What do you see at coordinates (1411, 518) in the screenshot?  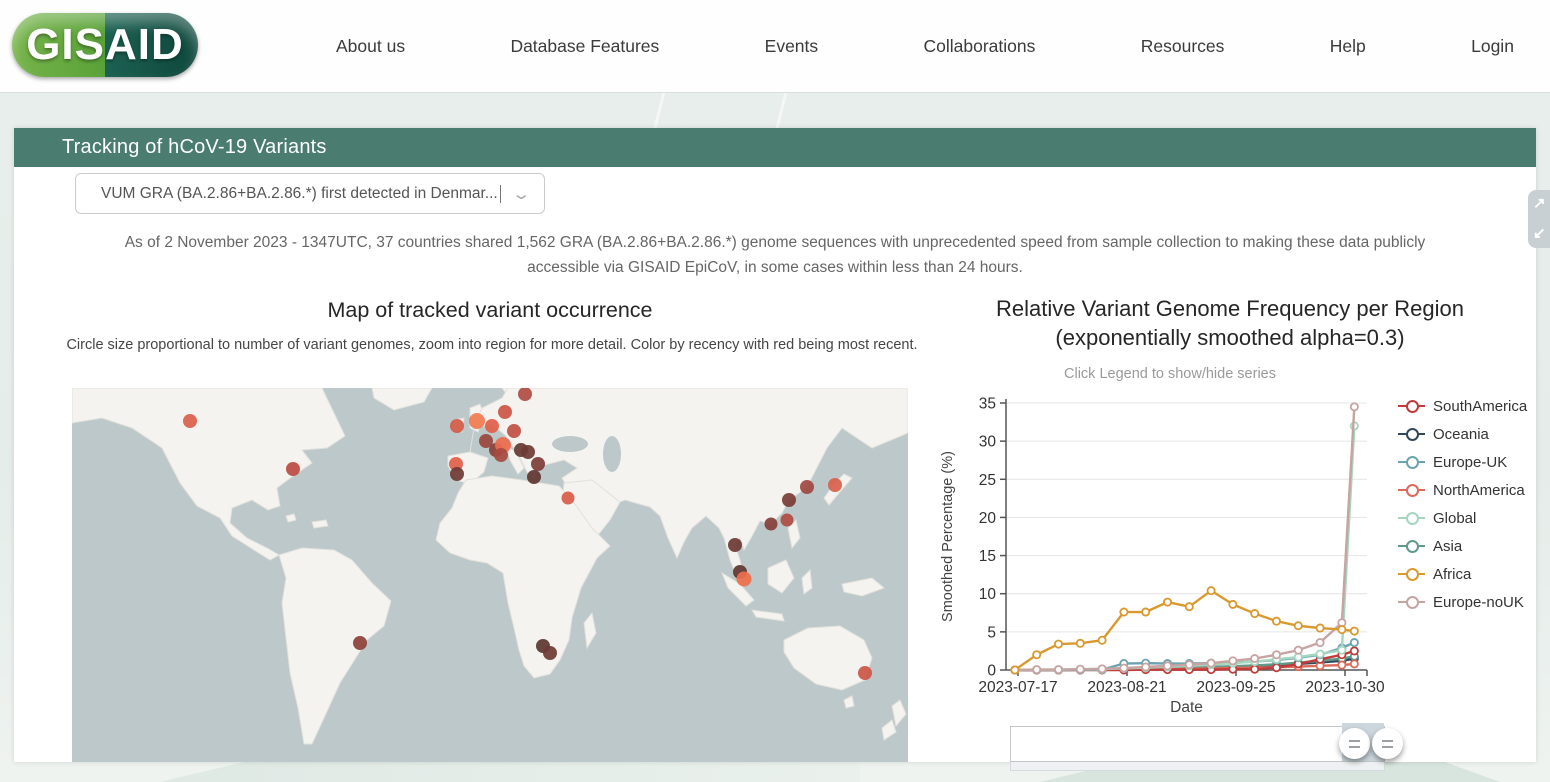 I see `legend-marker-icon` at bounding box center [1411, 518].